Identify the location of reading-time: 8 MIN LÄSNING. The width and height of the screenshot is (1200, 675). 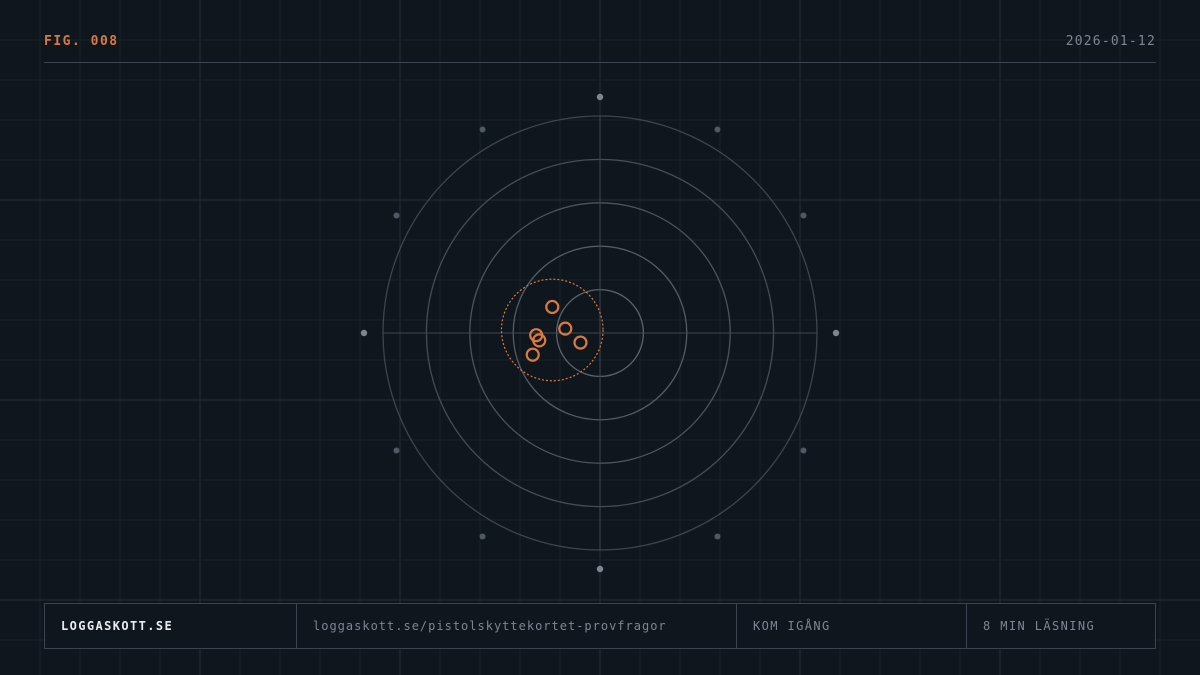
(1060, 626).